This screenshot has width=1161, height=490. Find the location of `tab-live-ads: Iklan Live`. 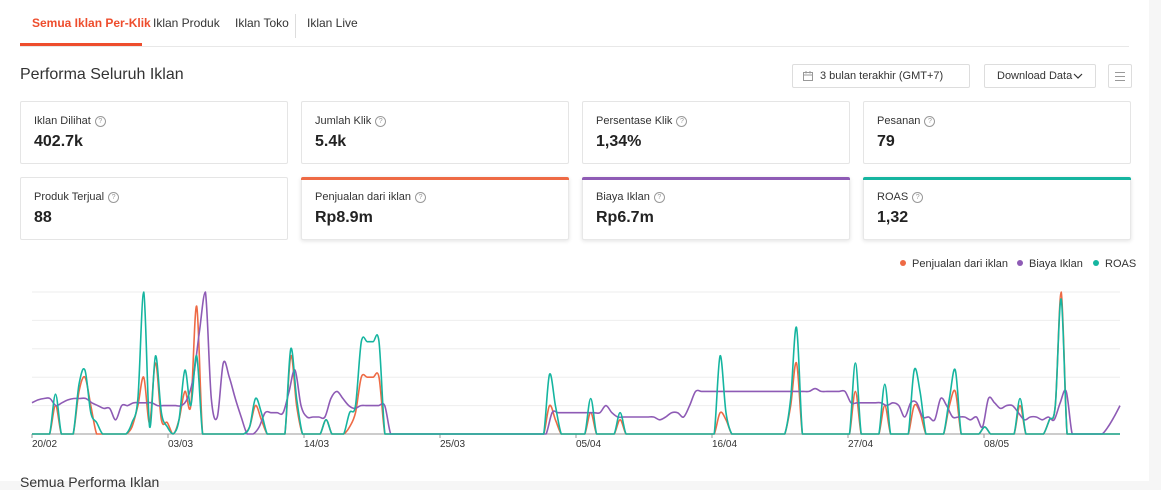

tab-live-ads: Iklan Live is located at coordinates (332, 23).